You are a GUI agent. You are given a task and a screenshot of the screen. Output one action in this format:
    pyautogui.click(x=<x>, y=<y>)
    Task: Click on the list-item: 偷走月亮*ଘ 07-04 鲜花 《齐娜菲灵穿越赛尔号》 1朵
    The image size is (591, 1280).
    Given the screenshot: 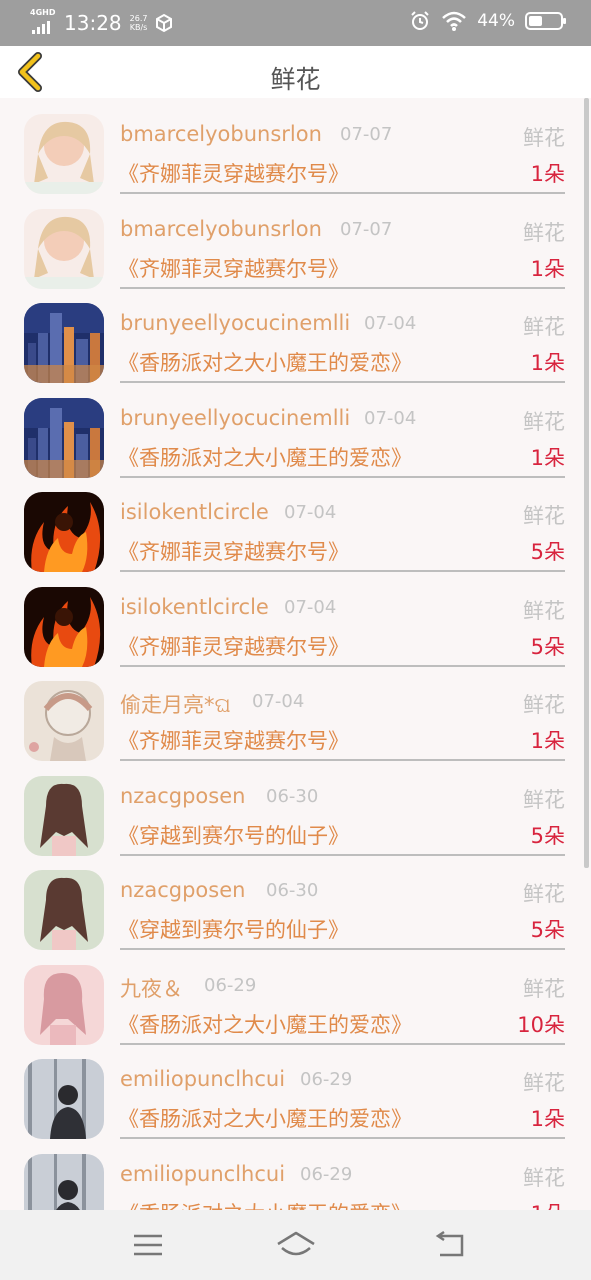 What is the action you would take?
    pyautogui.click(x=295, y=720)
    